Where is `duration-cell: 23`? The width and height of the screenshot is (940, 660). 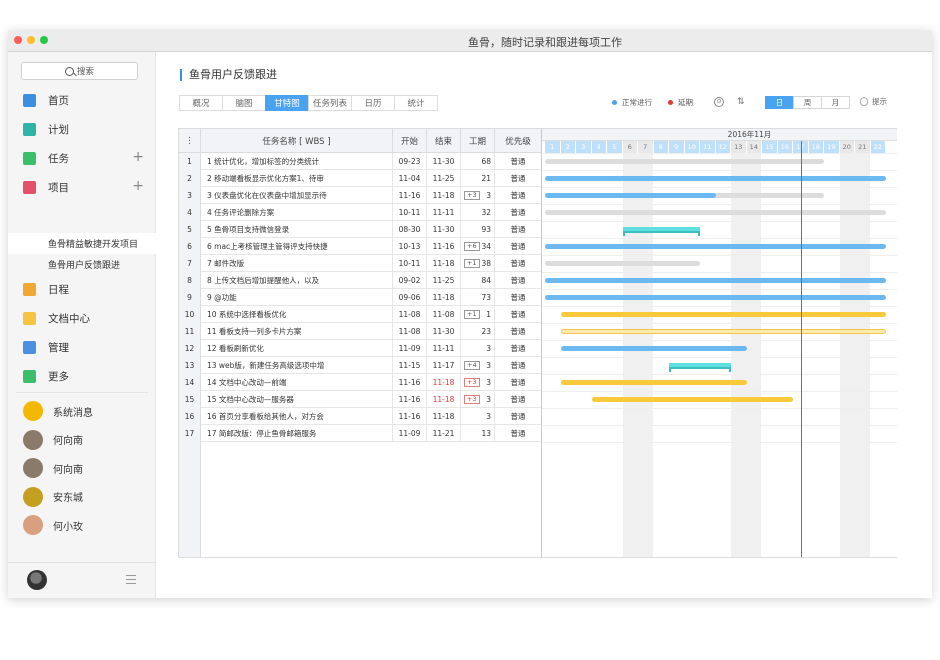 duration-cell: 23 is located at coordinates (478, 331).